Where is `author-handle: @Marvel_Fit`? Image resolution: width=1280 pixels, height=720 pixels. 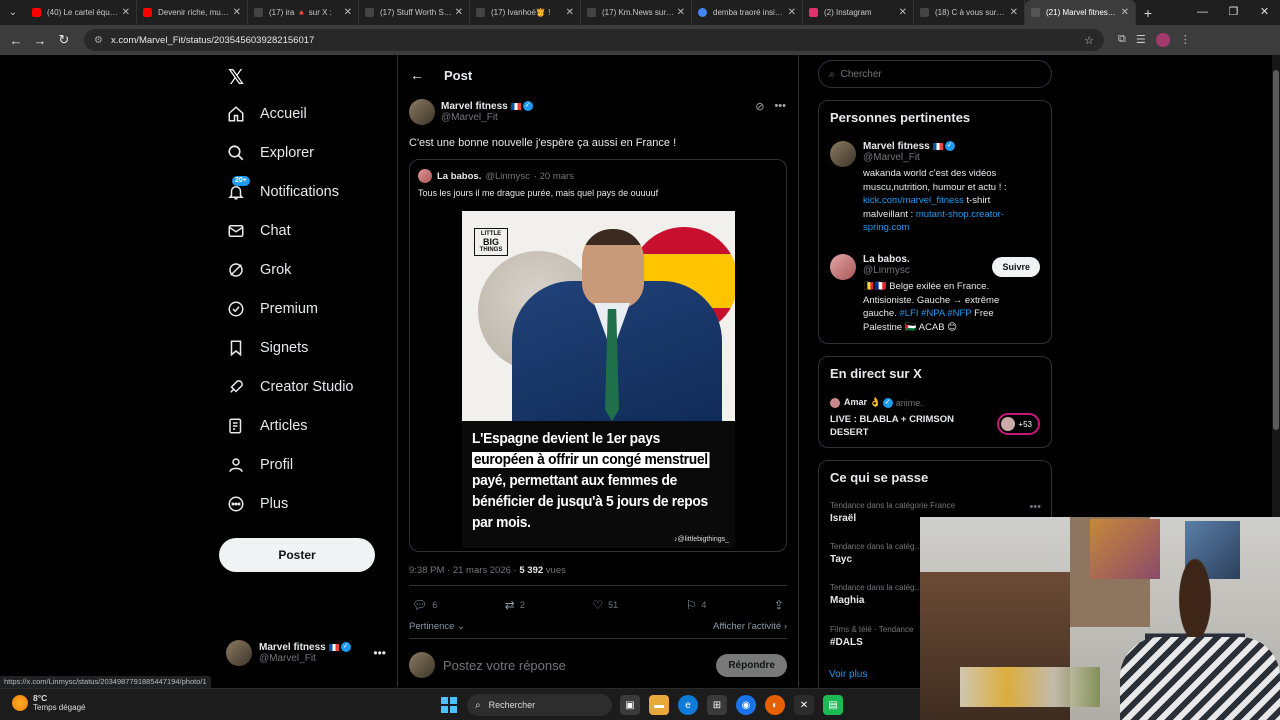 author-handle: @Marvel_Fit is located at coordinates (487, 117).